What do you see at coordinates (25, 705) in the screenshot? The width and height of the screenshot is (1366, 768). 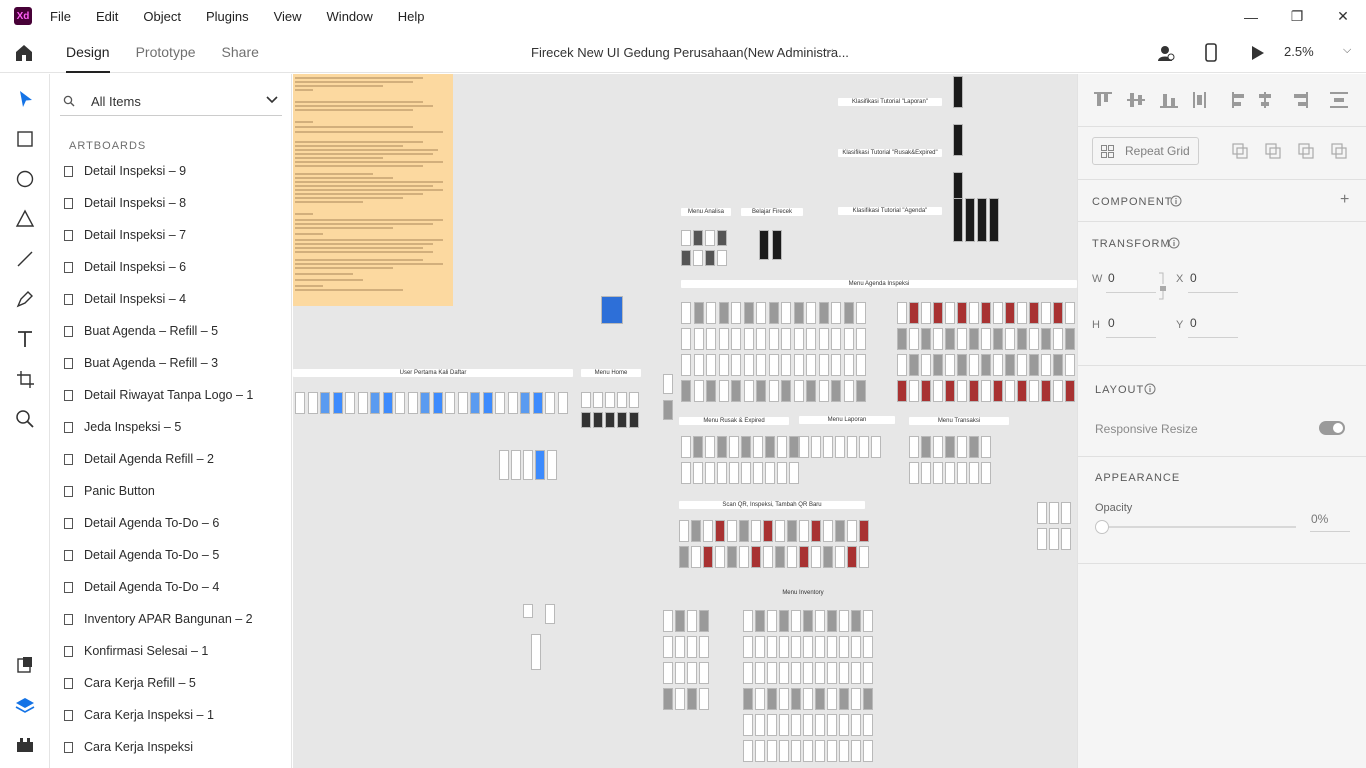 I see `layers-icon` at bounding box center [25, 705].